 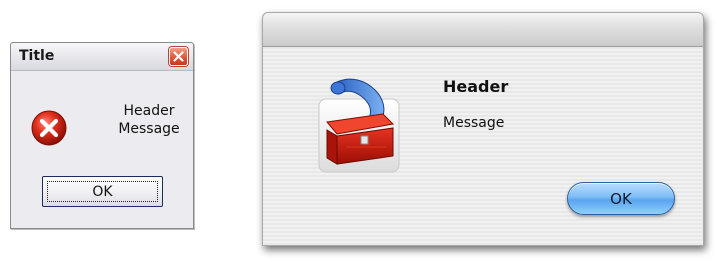 What do you see at coordinates (476, 86) in the screenshot?
I see `mac-header-text: Header` at bounding box center [476, 86].